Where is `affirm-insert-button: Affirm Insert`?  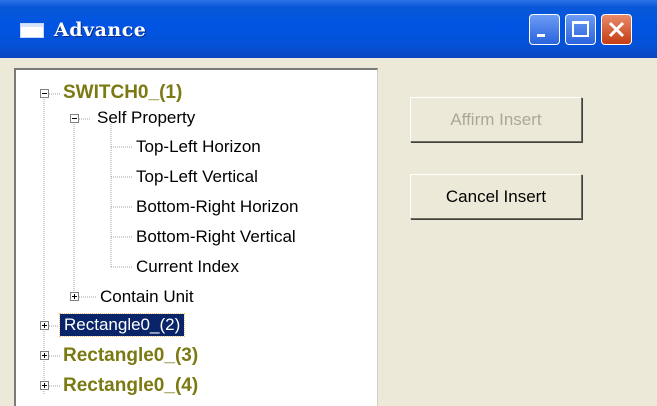
affirm-insert-button: Affirm Insert is located at coordinates (496, 119).